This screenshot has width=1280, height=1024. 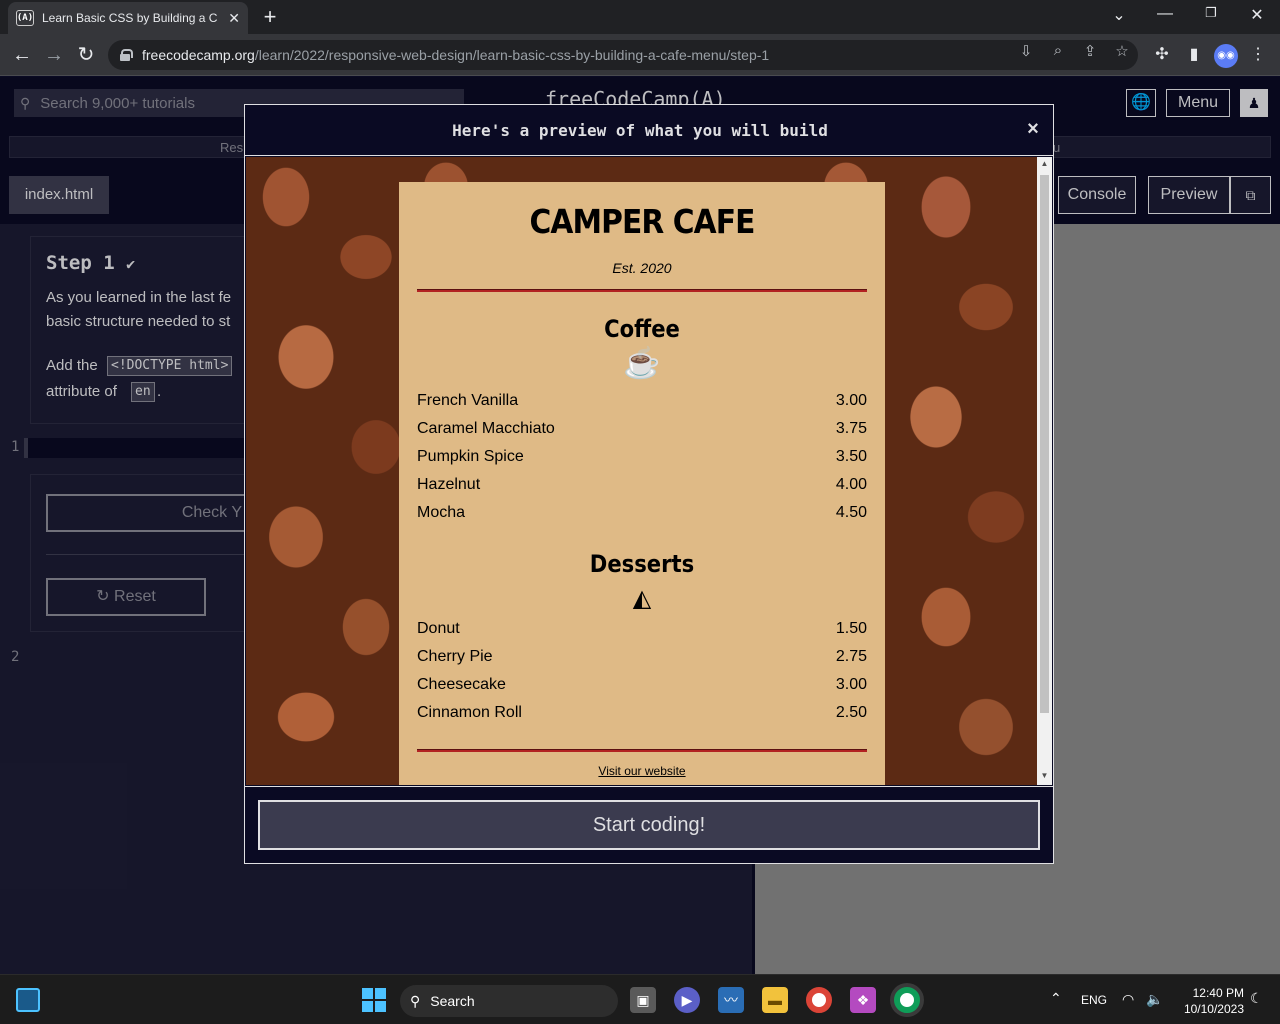 What do you see at coordinates (851, 428) in the screenshot?
I see `item-price: 3.75` at bounding box center [851, 428].